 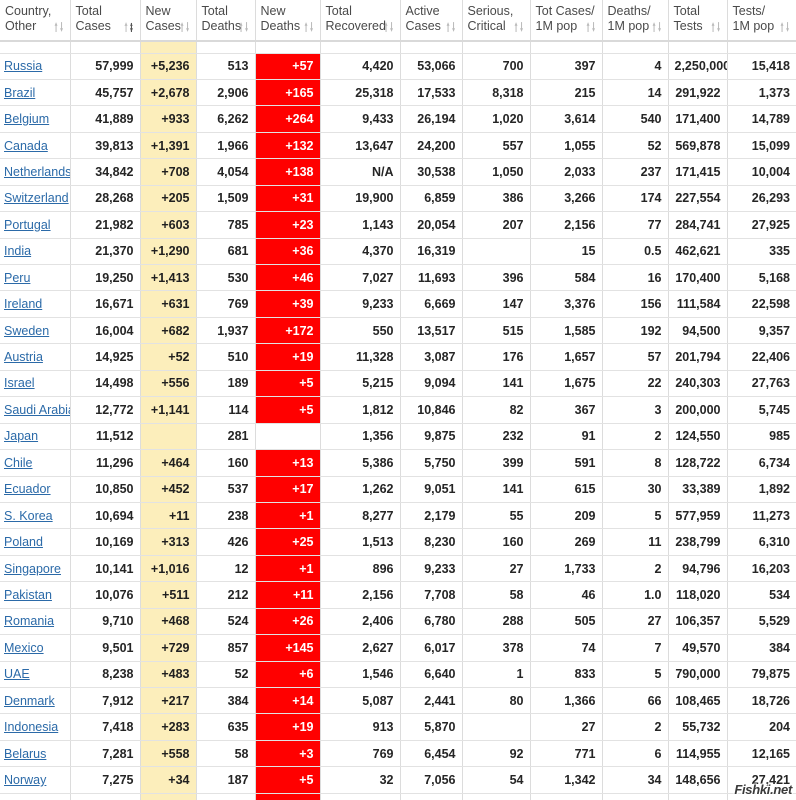 I want to click on country-cell: Singapore, so click(x=35, y=569).